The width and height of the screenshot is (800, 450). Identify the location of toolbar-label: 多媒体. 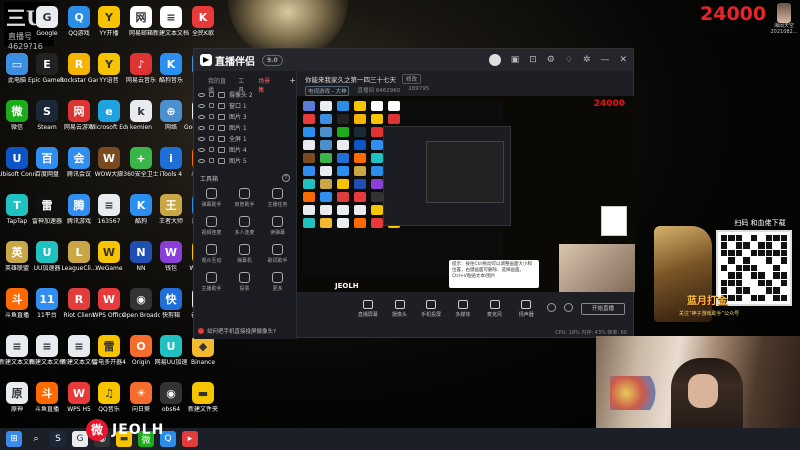
(463, 314).